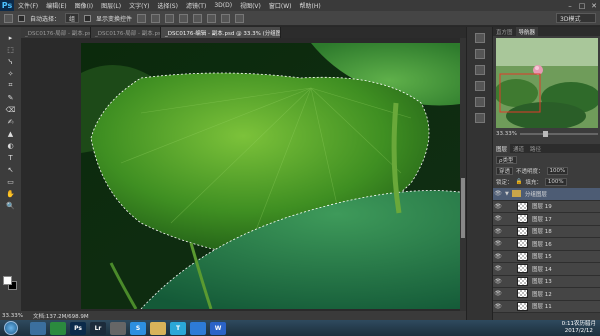 This screenshot has width=600, height=336. What do you see at coordinates (11, 328) in the screenshot?
I see `start-button` at bounding box center [11, 328].